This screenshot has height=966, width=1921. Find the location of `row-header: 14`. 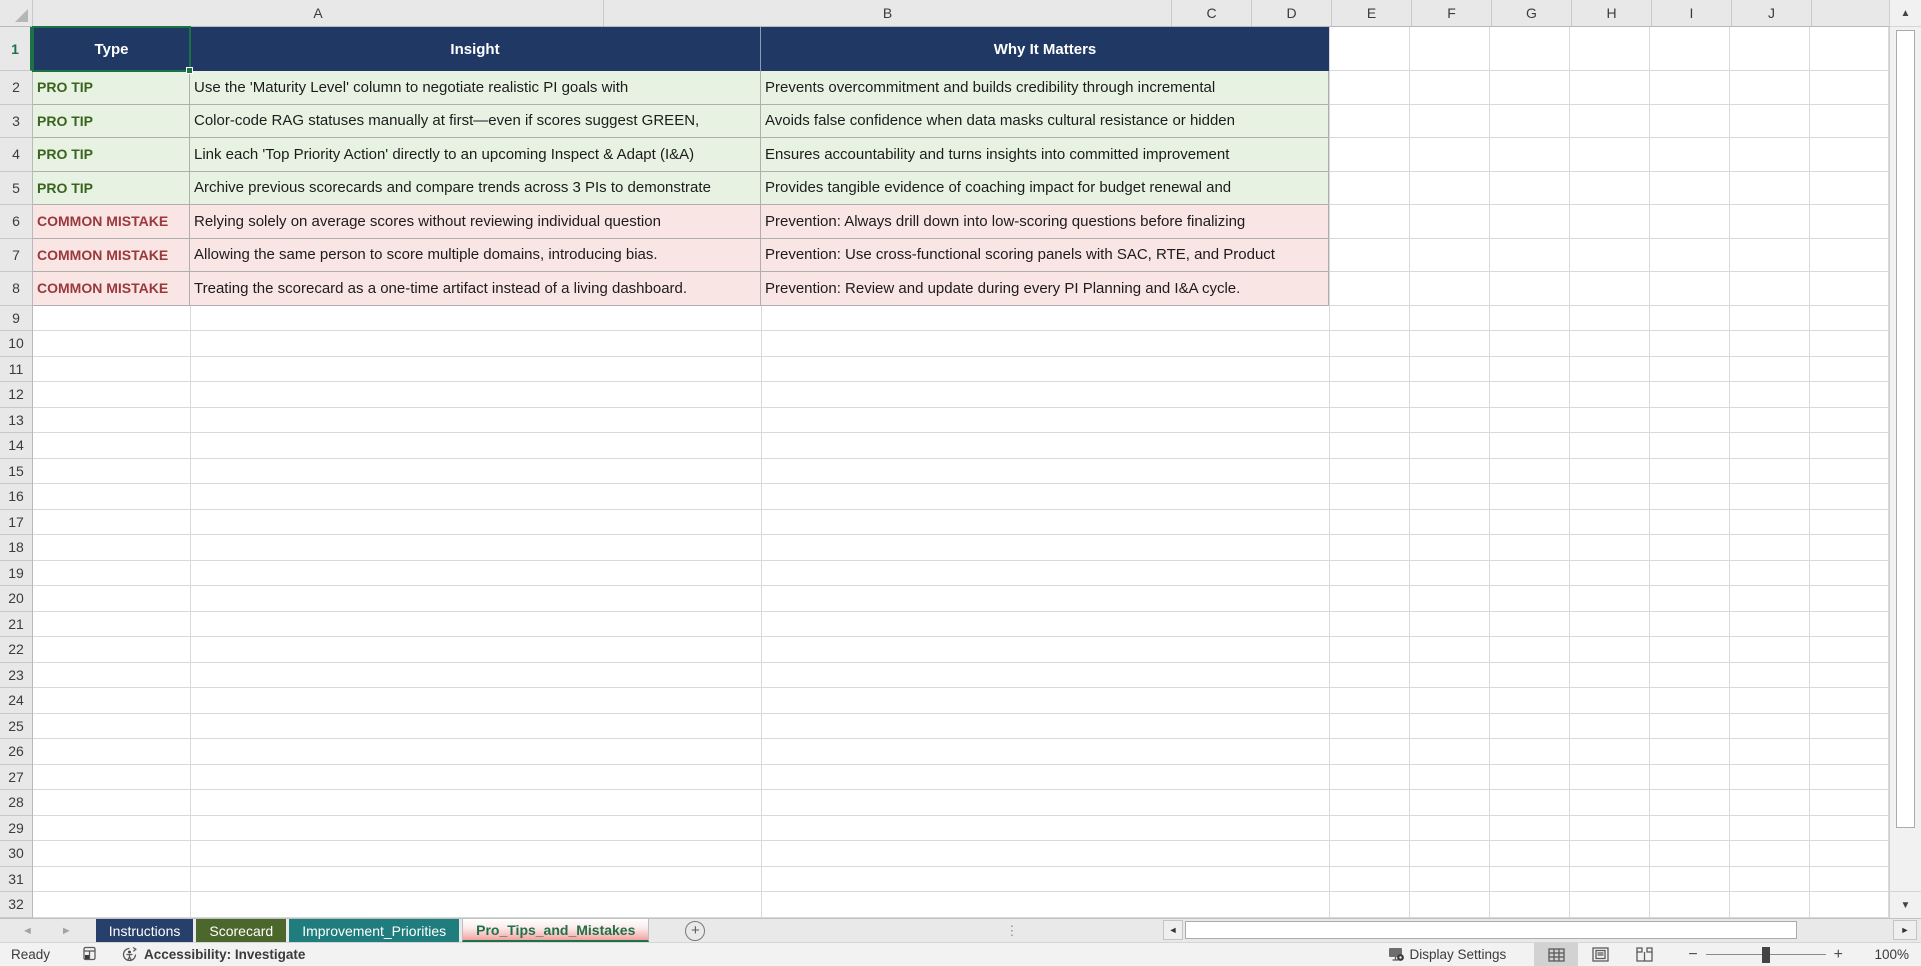

row-header: 14 is located at coordinates (16, 446).